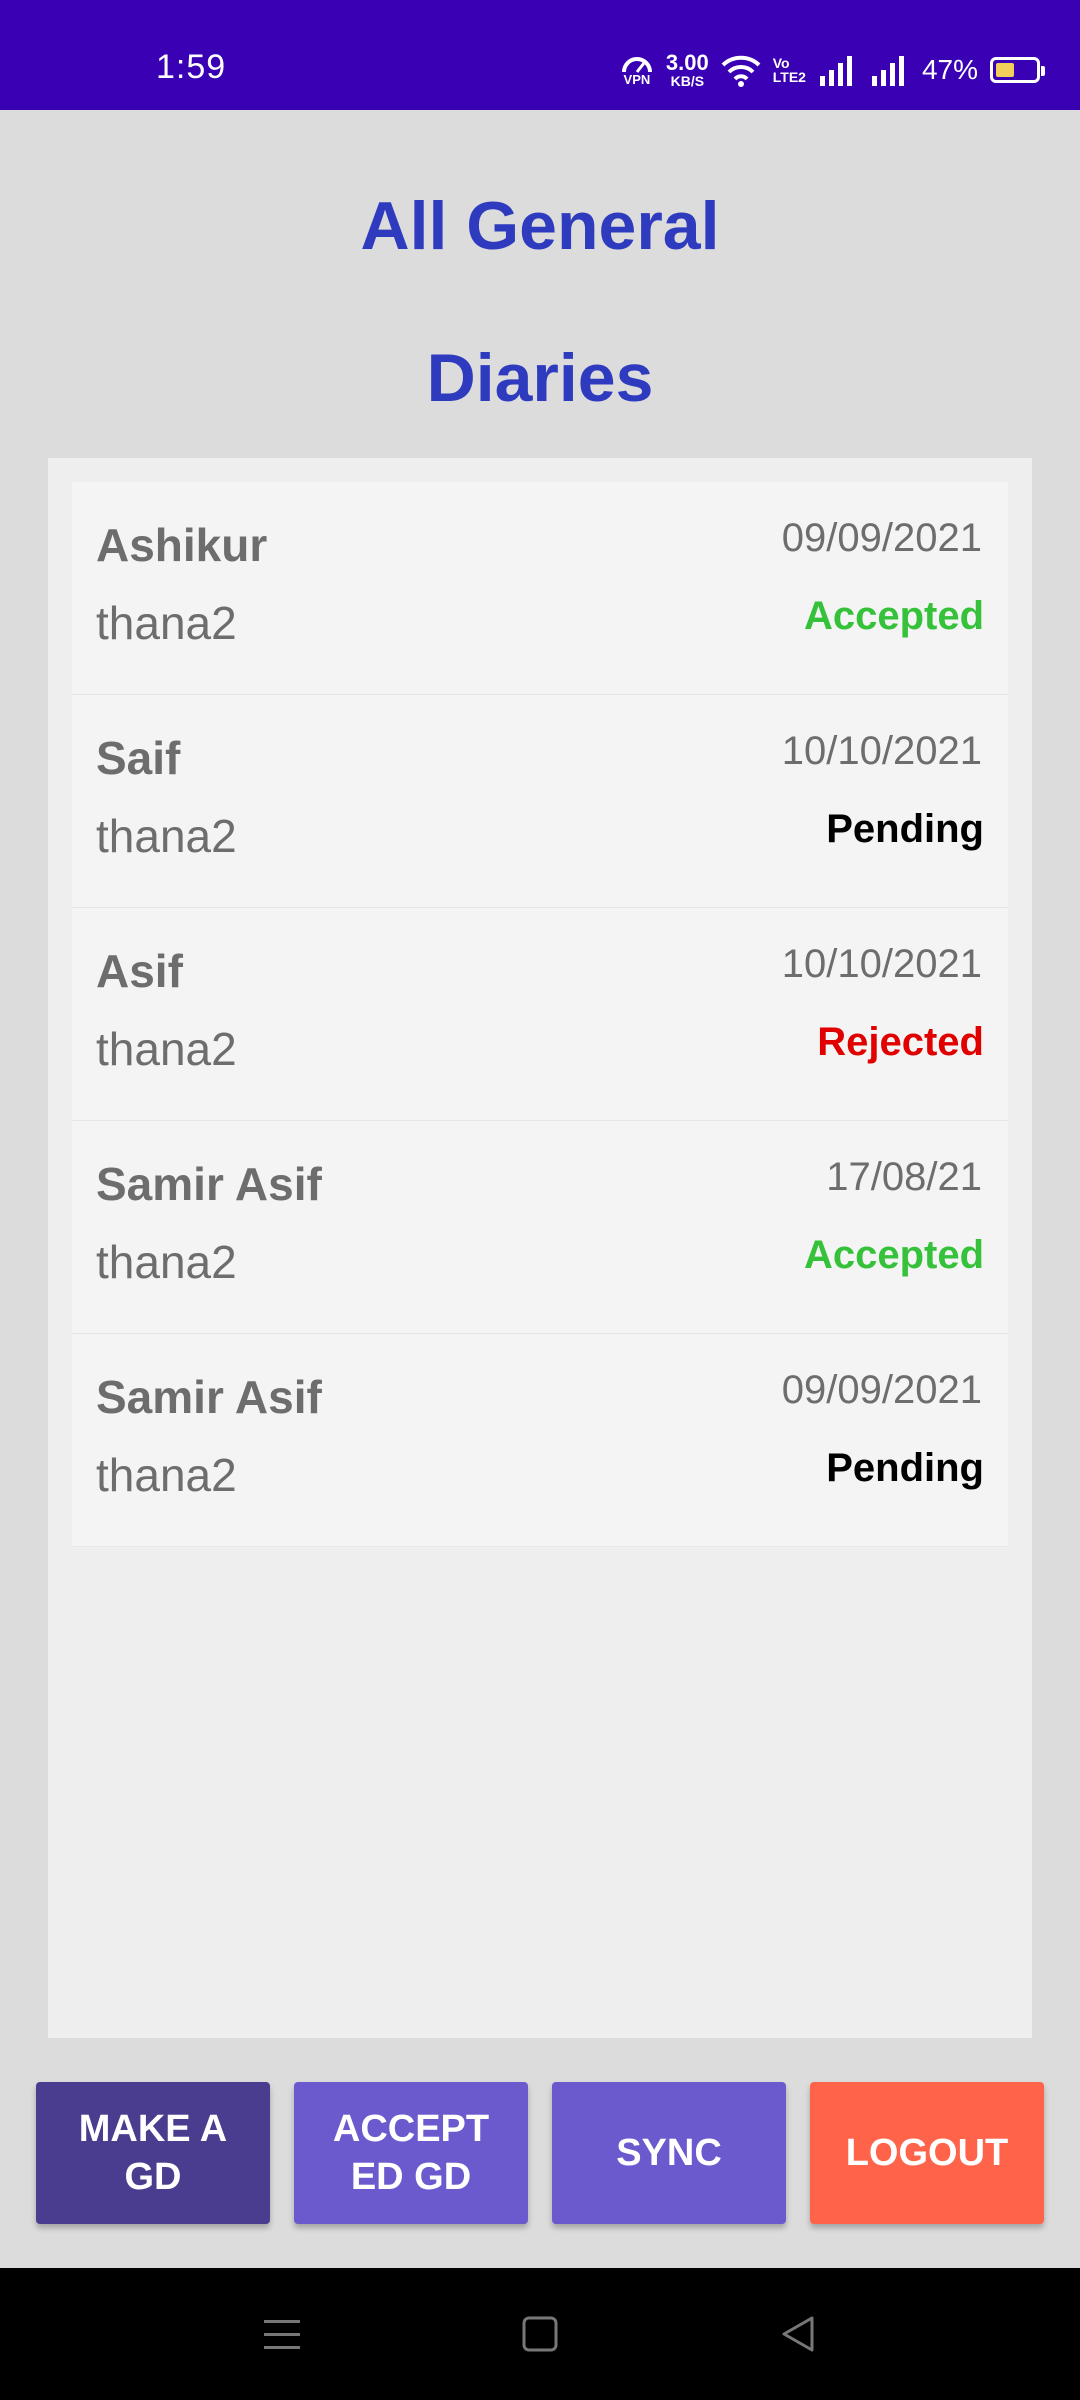  I want to click on make-gd-button: MAKE A GD, so click(153, 2153).